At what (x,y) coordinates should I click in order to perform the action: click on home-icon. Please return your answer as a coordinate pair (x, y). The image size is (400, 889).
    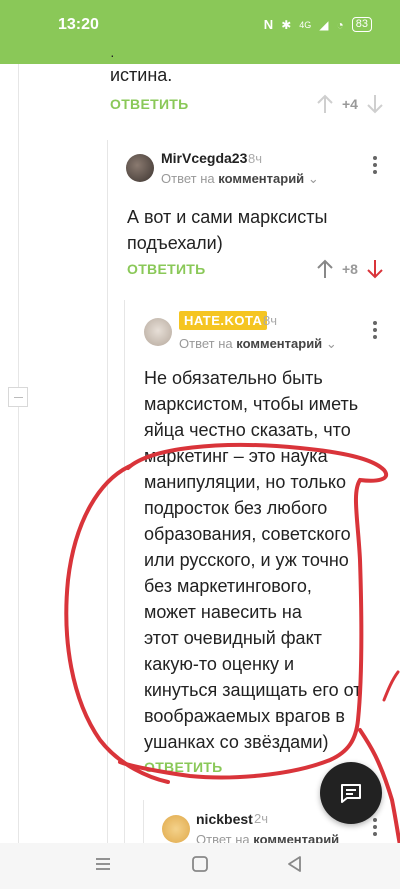
    Looking at the image, I should click on (200, 864).